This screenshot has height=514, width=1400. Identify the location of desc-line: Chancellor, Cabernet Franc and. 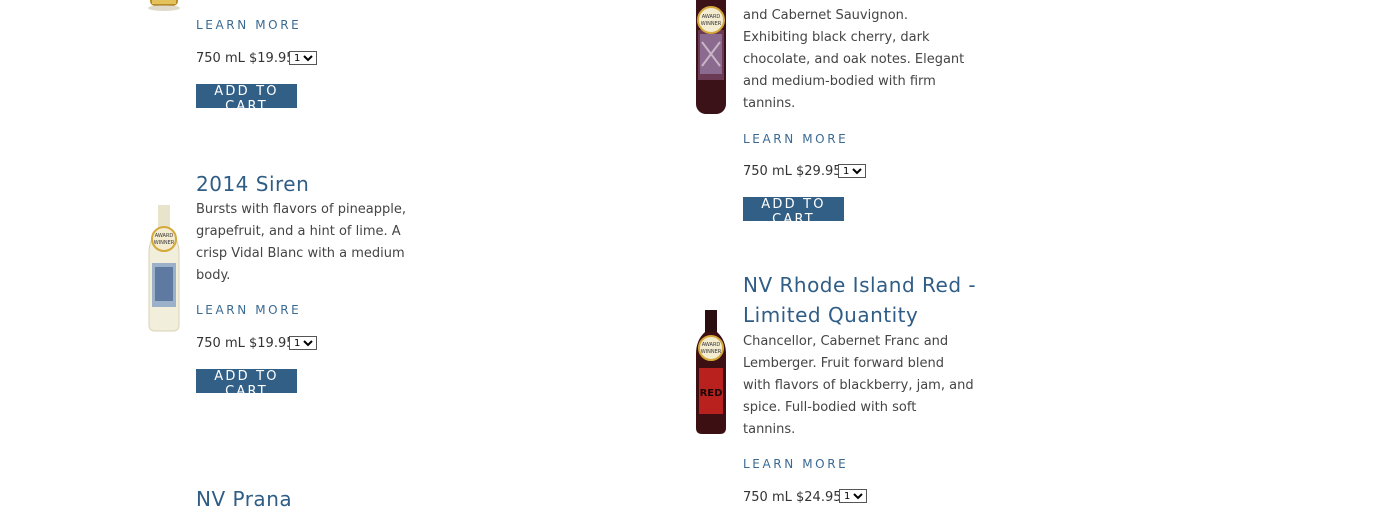
(846, 341).